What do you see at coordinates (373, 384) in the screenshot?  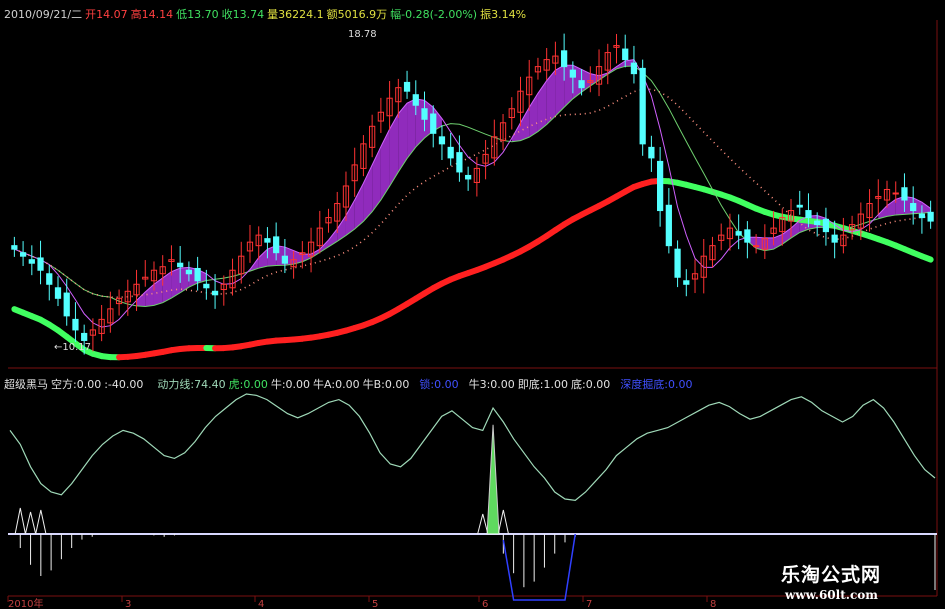 I see `bullB-label: 牛B:` at bounding box center [373, 384].